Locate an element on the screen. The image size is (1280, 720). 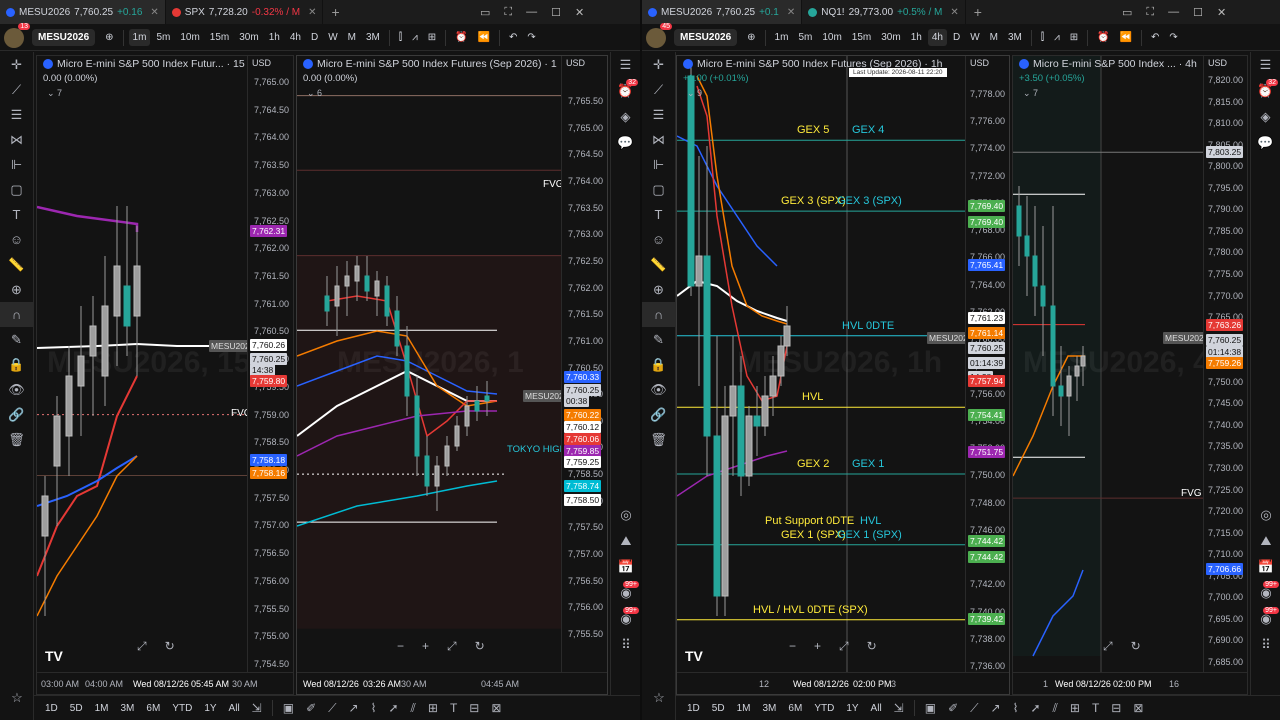
alert-icon: ⏰ is located at coordinates (461, 37).